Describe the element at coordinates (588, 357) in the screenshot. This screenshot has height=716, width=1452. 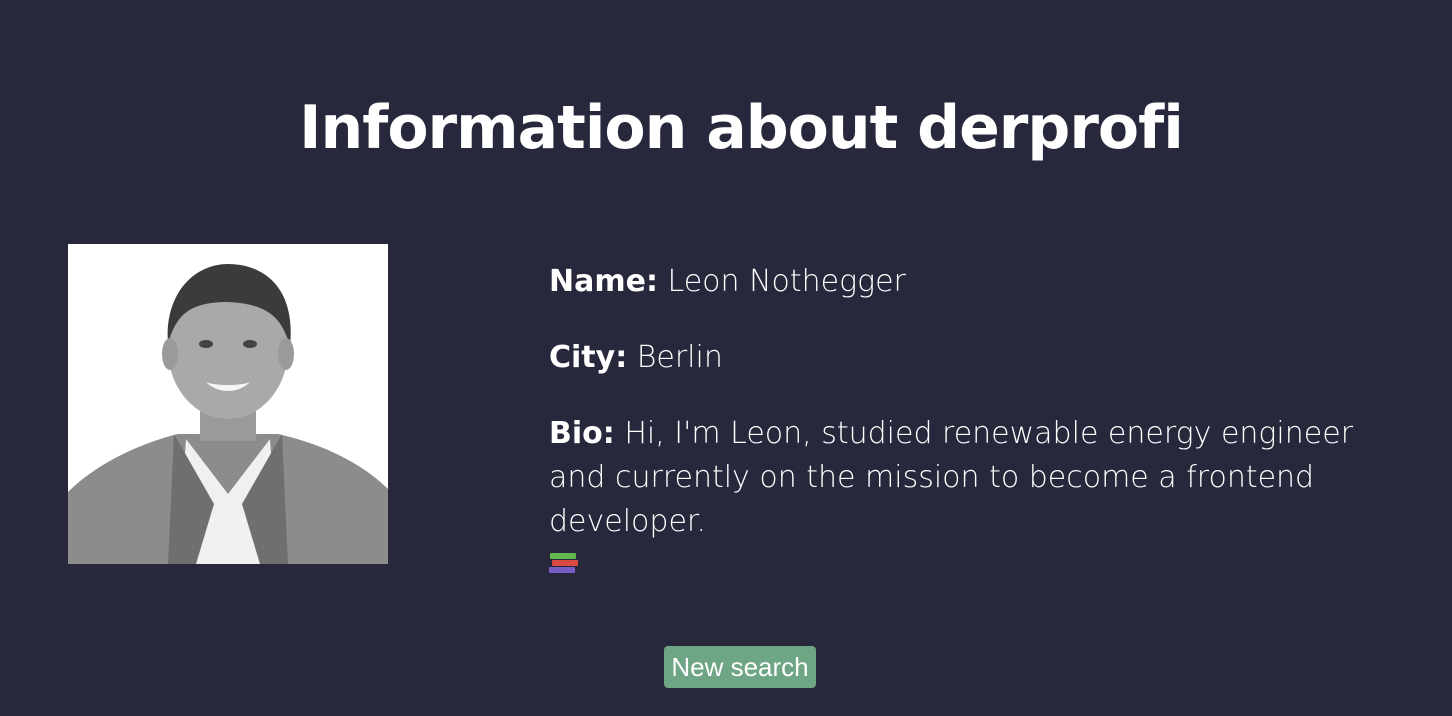
I see `city-label: City:` at that location.